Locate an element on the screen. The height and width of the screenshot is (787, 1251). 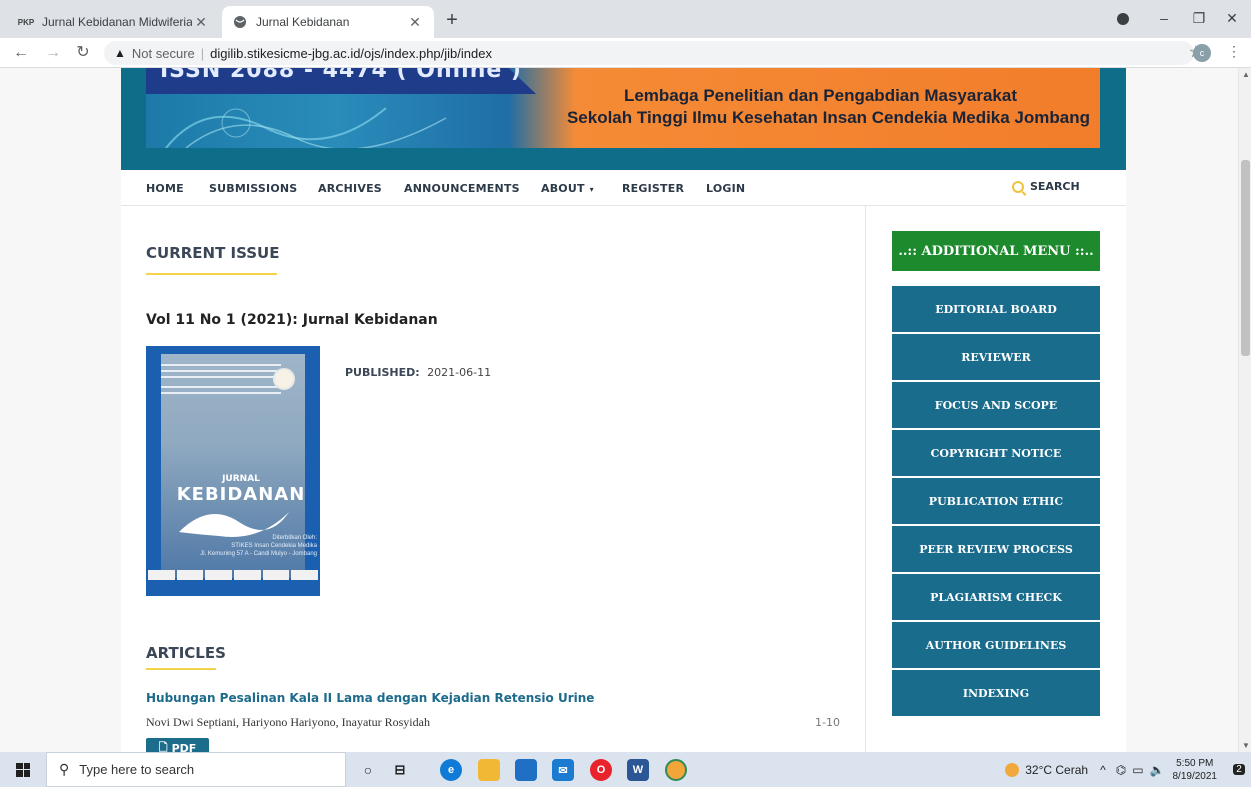
sidebar-item-author-guidelines: AUTHOR GUIDELINES is located at coordinates (996, 645).